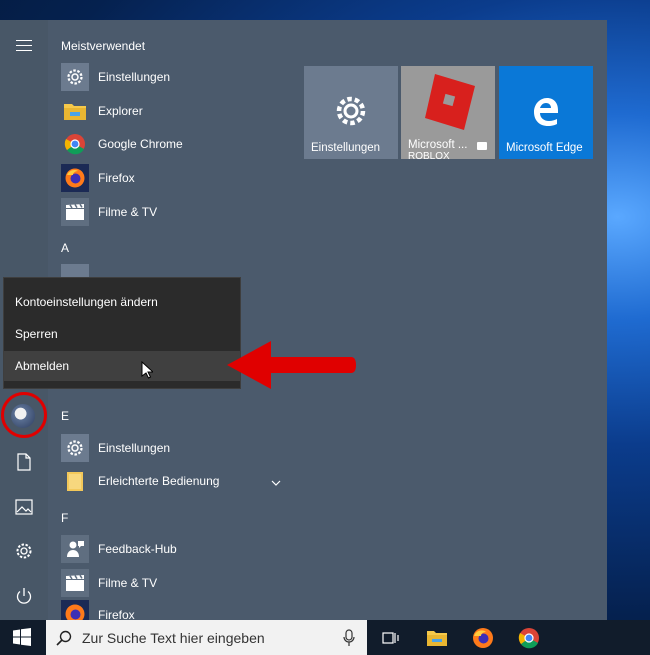 The image size is (650, 655). Describe the element at coordinates (483, 638) in the screenshot. I see `firefox-taskbar-icon` at that location.